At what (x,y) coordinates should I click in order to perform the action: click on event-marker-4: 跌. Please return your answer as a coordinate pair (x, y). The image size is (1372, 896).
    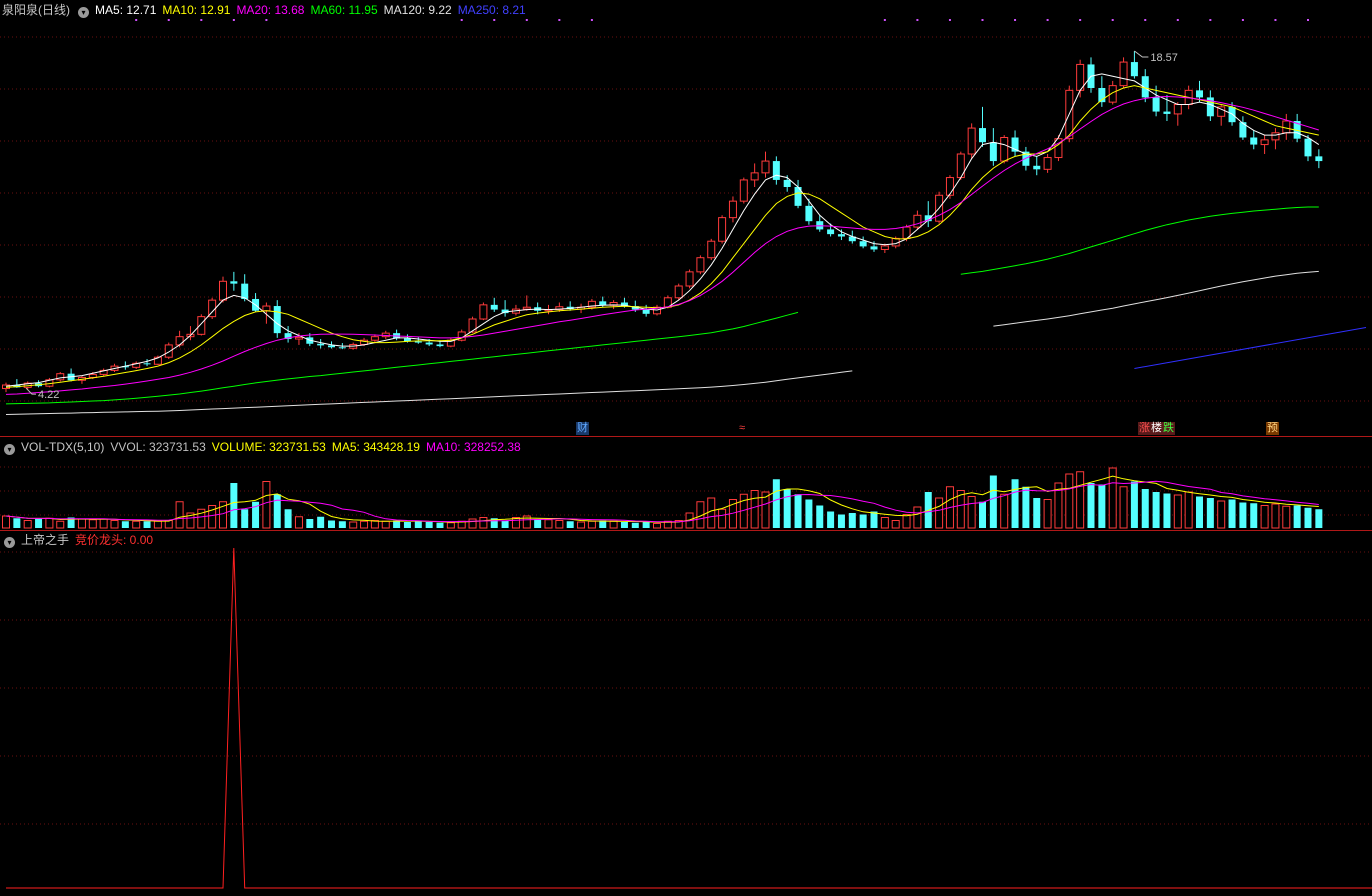
    Looking at the image, I should click on (1168, 428).